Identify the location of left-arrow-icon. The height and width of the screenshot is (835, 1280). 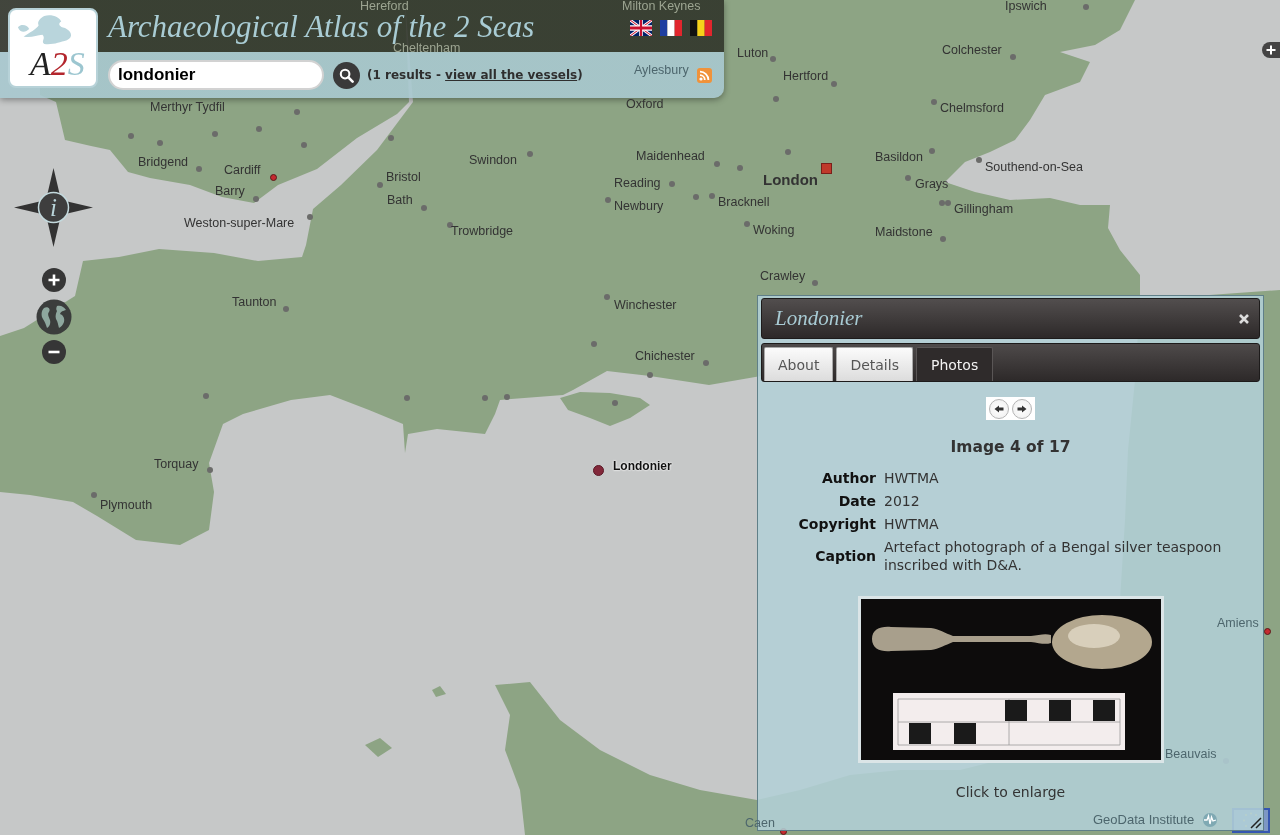
(999, 408).